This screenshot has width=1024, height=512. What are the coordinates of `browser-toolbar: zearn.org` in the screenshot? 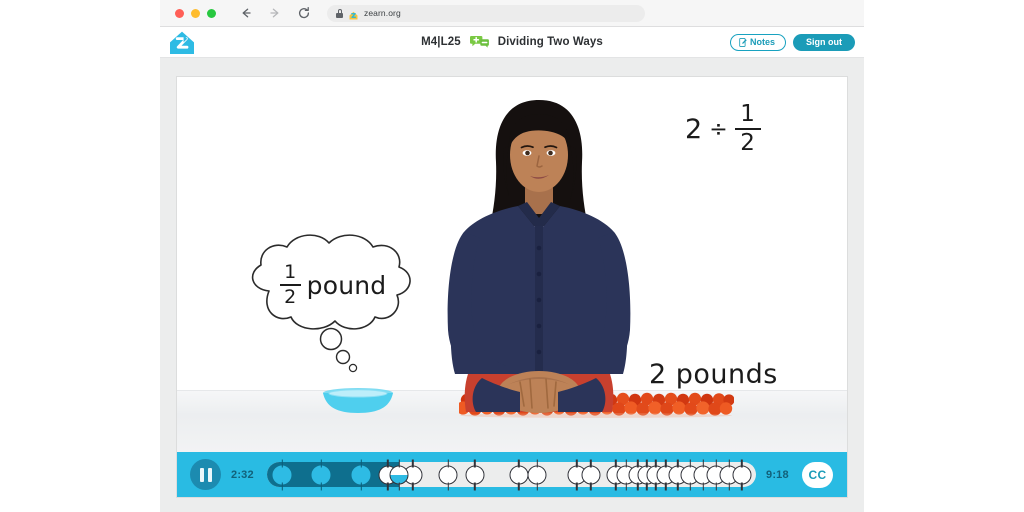 It's located at (512, 13).